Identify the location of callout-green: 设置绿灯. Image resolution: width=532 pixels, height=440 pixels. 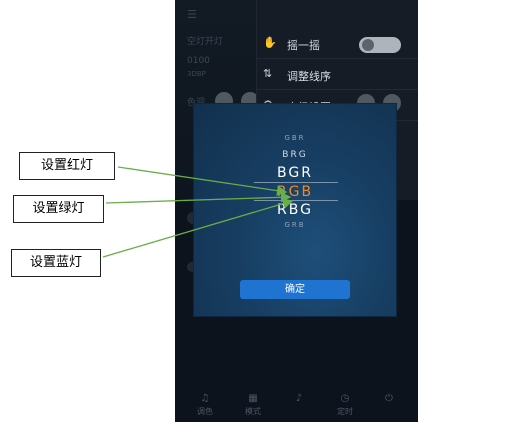
(58, 209).